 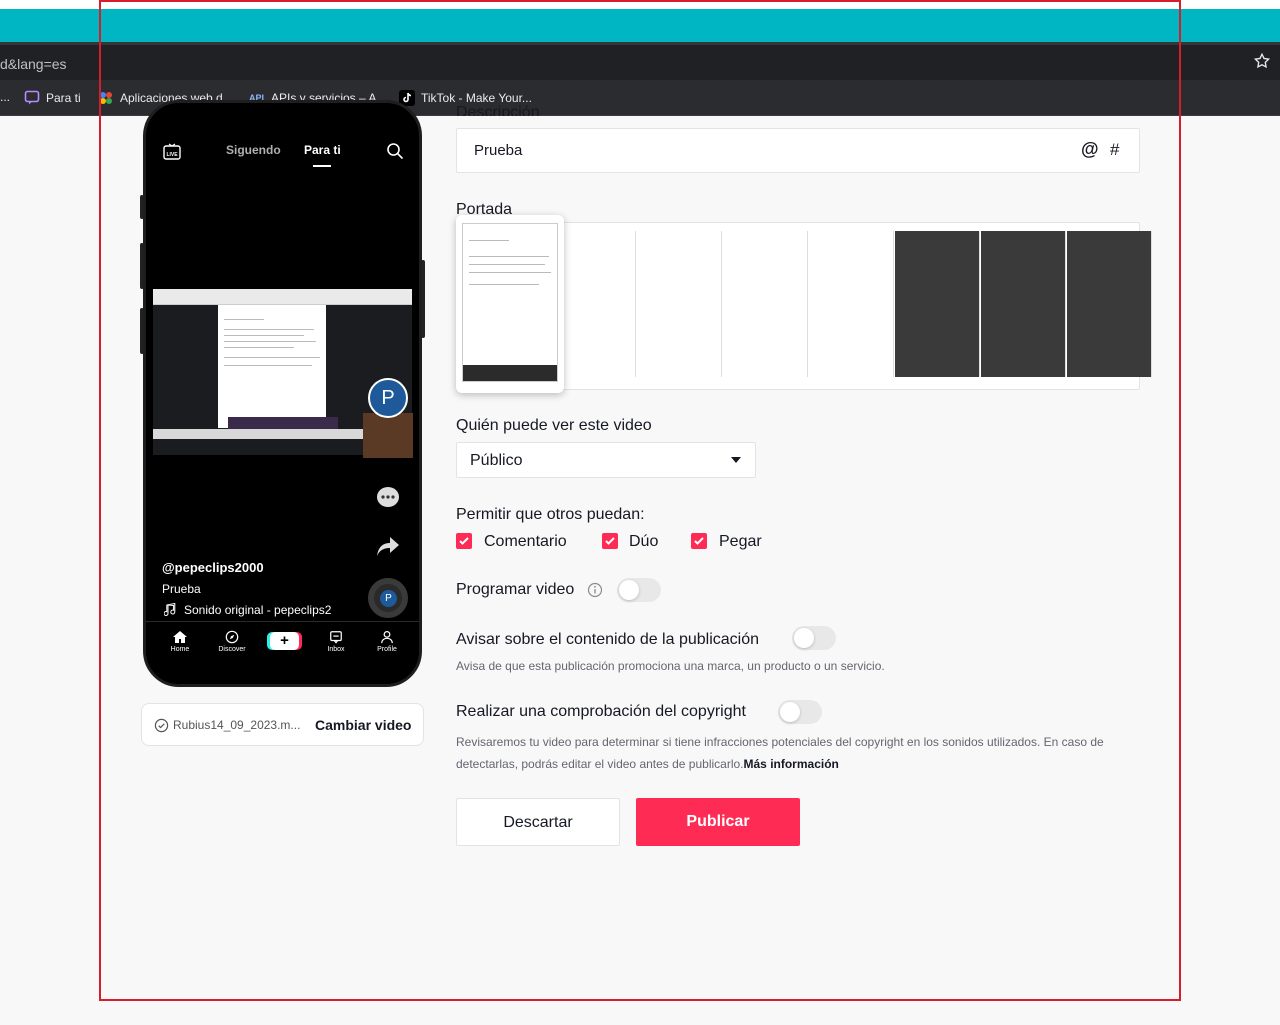 What do you see at coordinates (640, 25) in the screenshot?
I see `tab-strip` at bounding box center [640, 25].